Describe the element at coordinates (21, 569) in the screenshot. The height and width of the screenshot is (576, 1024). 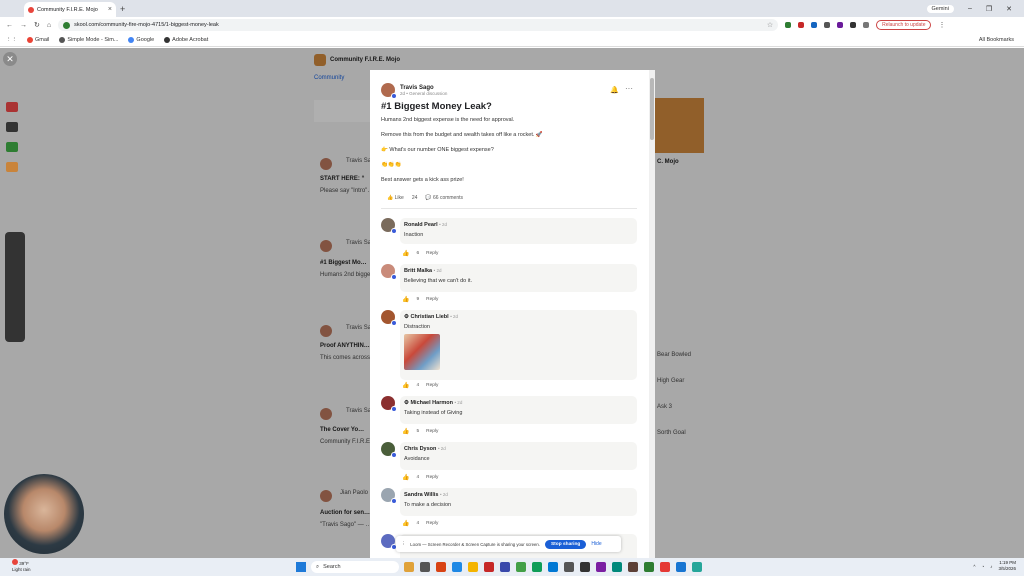
I see `weather-desc: Light rain` at that location.